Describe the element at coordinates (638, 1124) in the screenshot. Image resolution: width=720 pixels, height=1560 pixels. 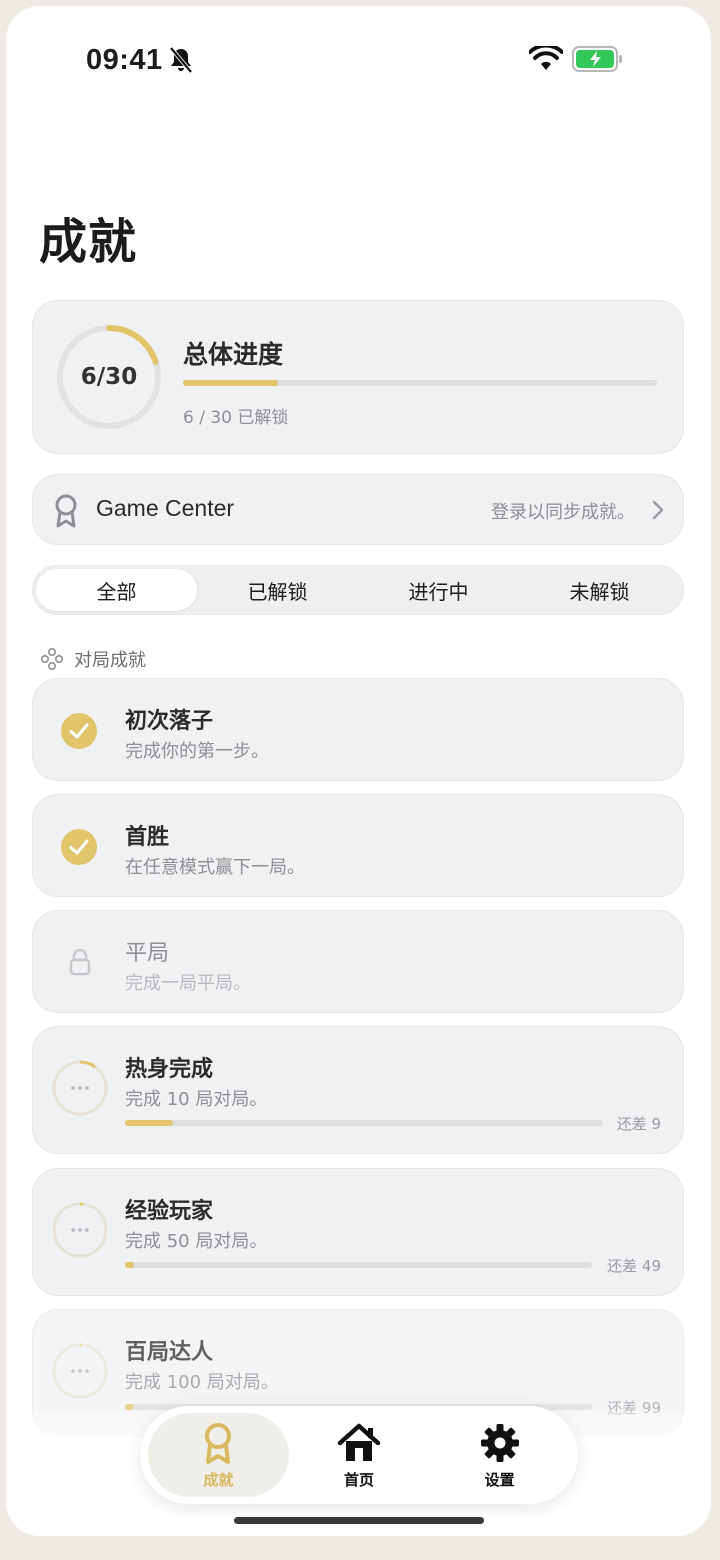
I see `achievement-remaining: 还差 9` at that location.